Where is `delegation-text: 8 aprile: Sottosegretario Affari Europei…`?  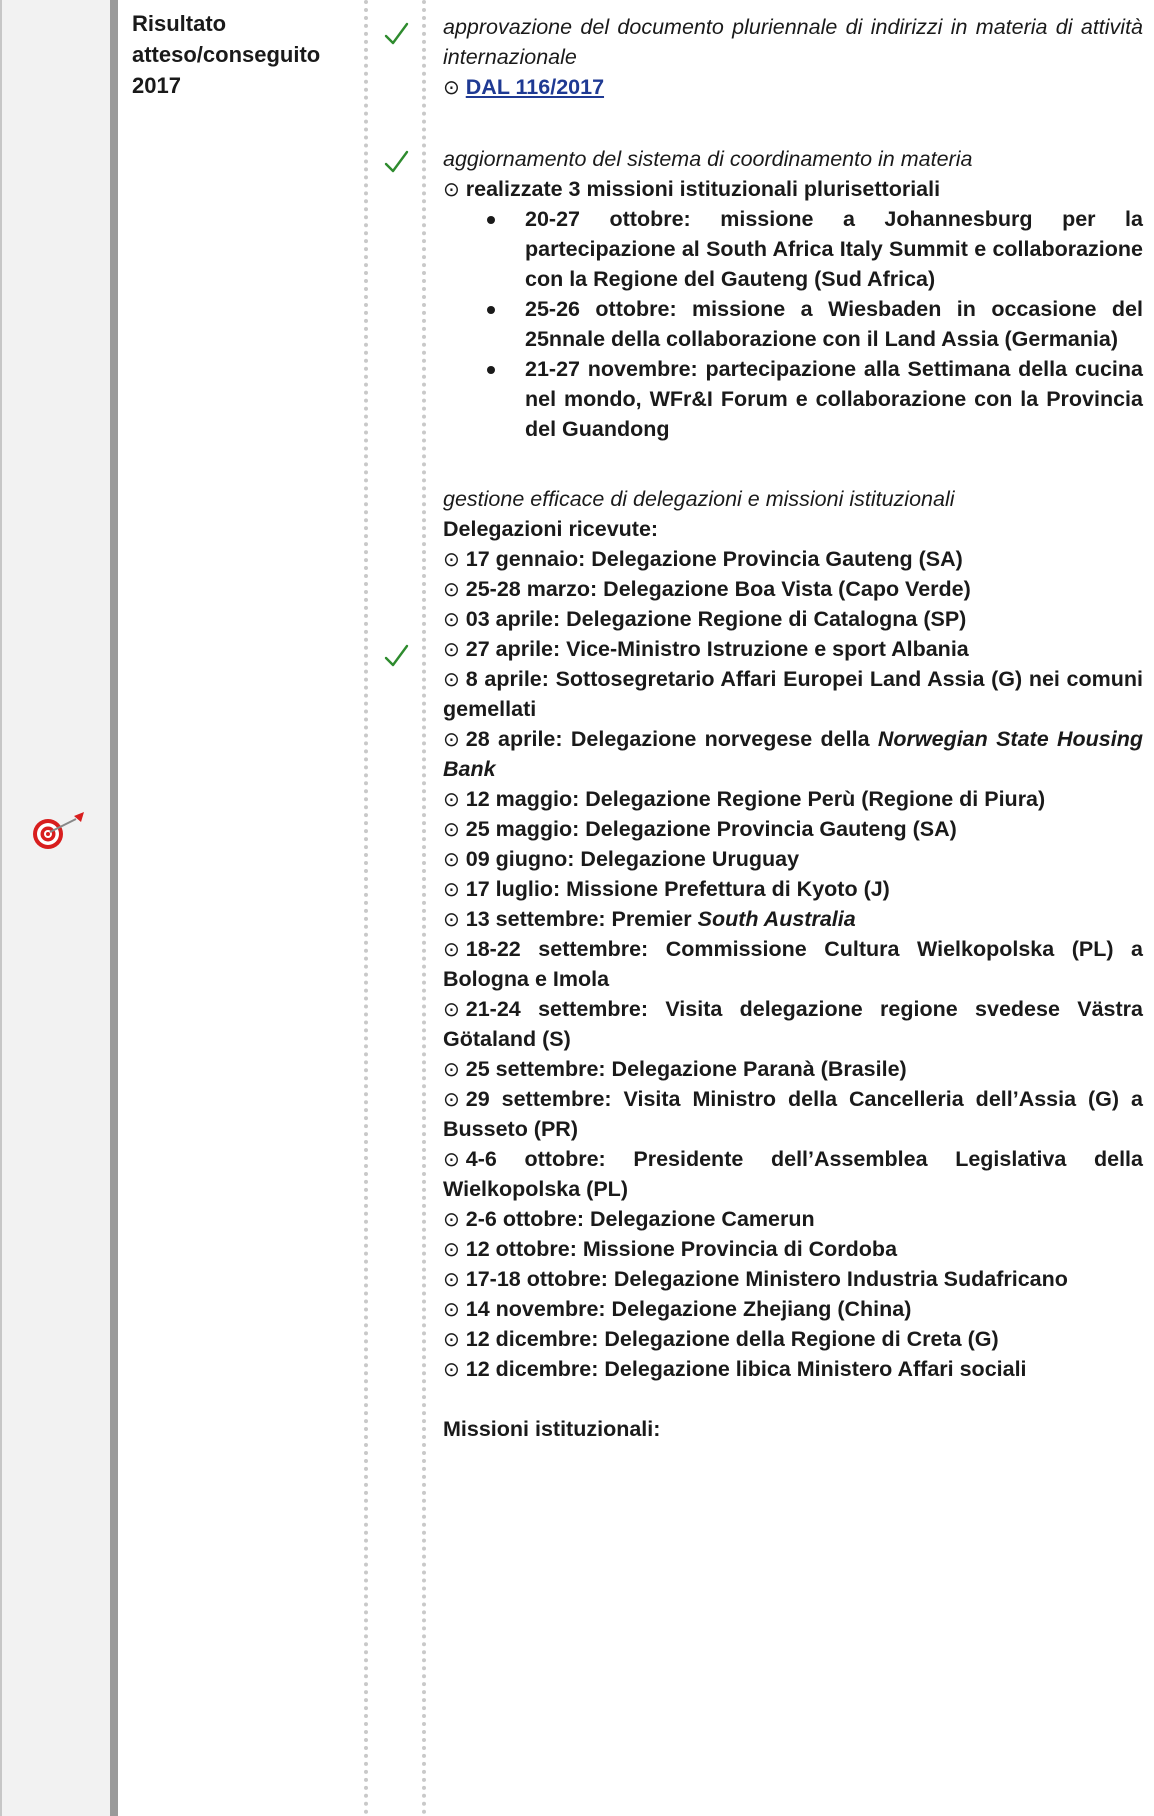 delegation-text: 8 aprile: Sottosegretario Affari Europei… is located at coordinates (793, 694).